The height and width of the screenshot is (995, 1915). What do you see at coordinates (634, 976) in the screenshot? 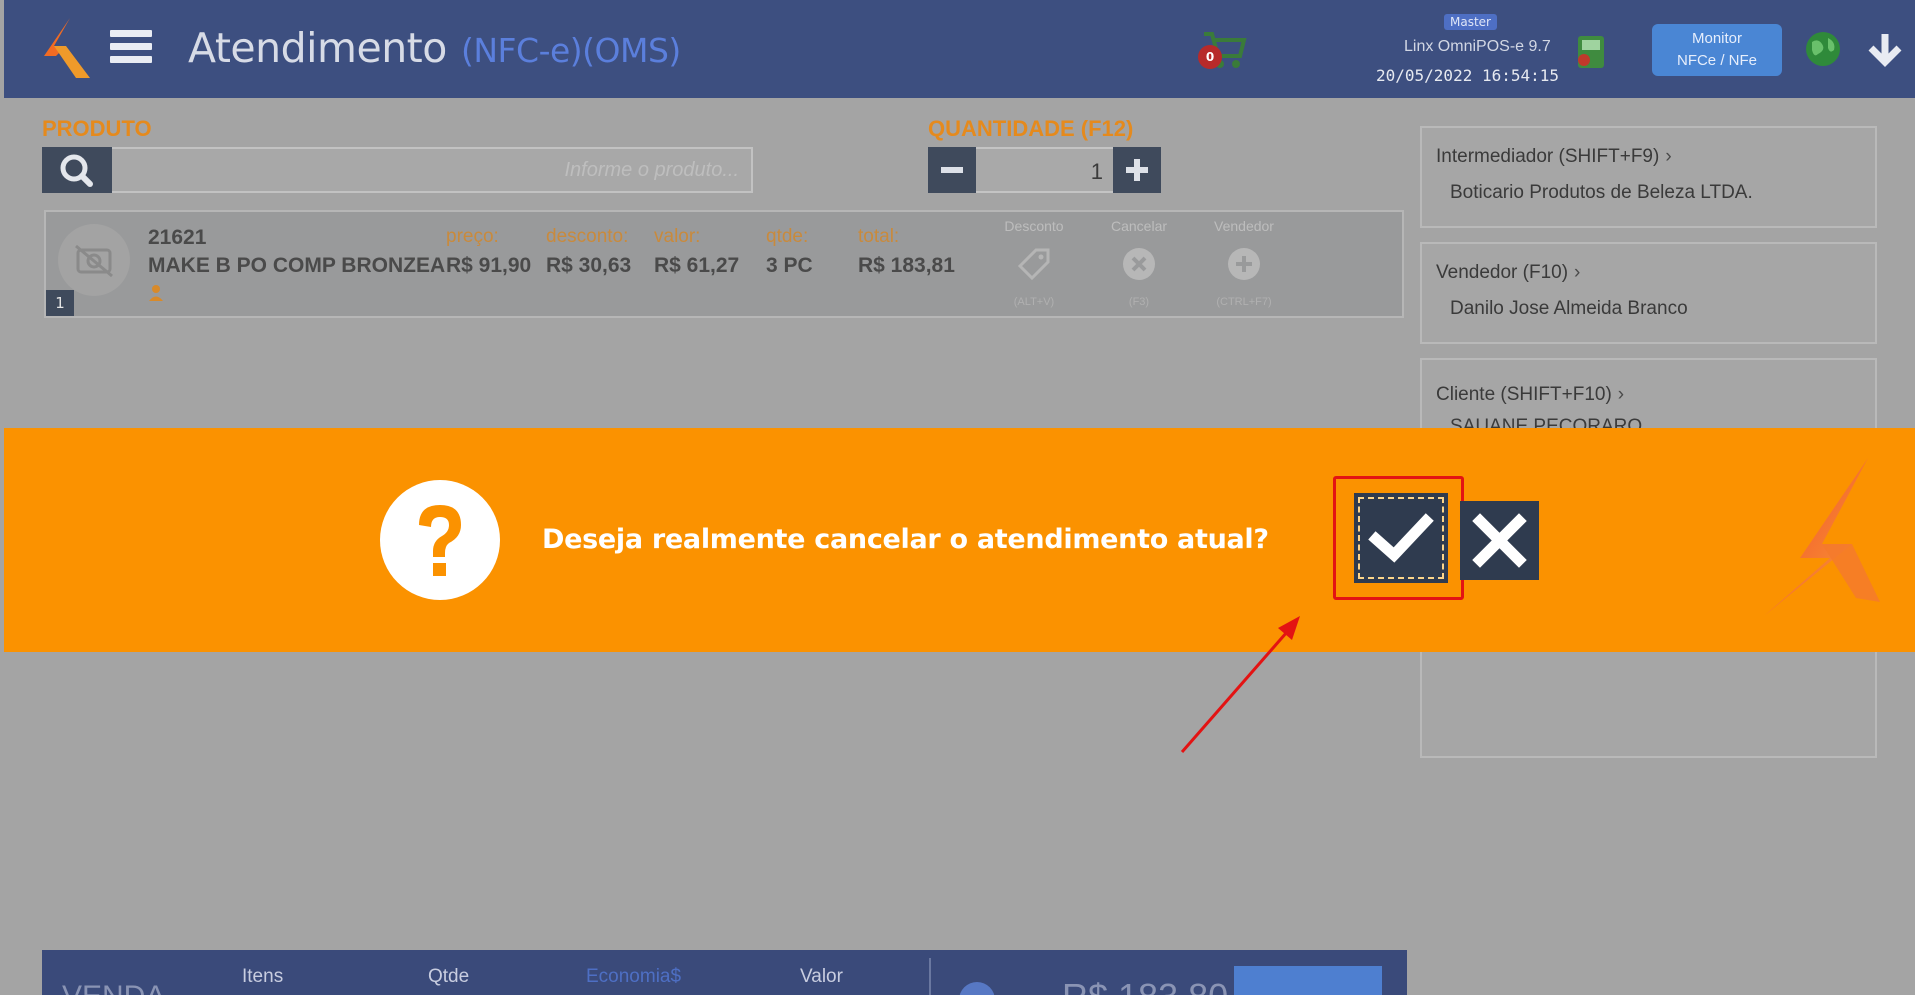
I see `savings-label: Economia$` at bounding box center [634, 976].